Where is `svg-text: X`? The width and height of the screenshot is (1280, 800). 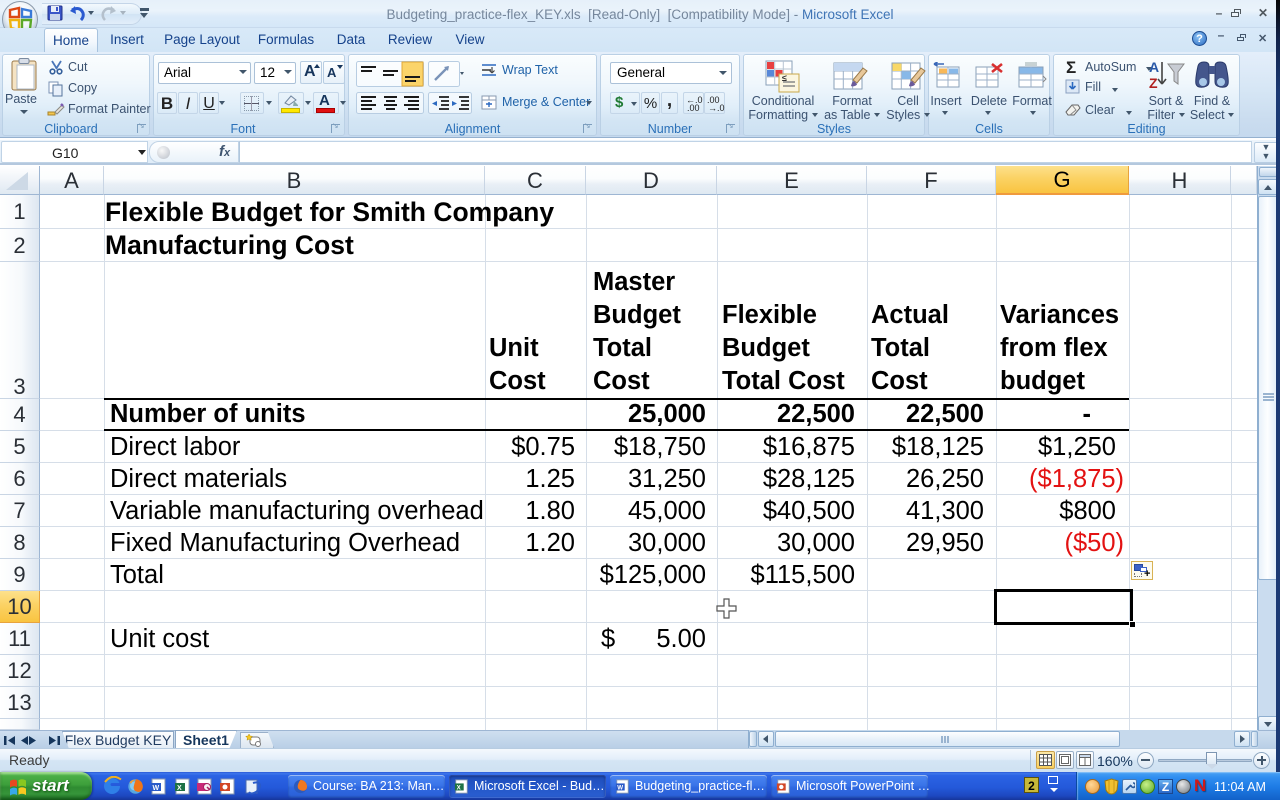 svg-text: X is located at coordinates (179, 788).